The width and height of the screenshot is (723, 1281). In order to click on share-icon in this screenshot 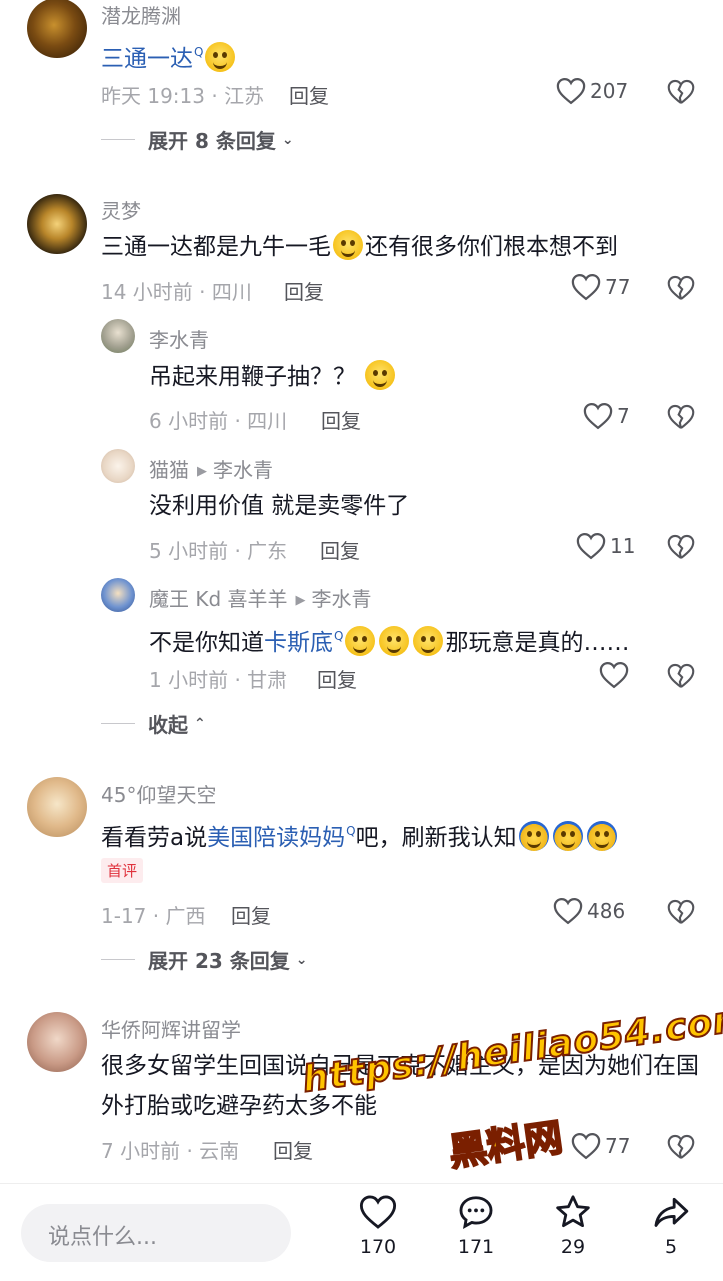, I will do `click(671, 1212)`.